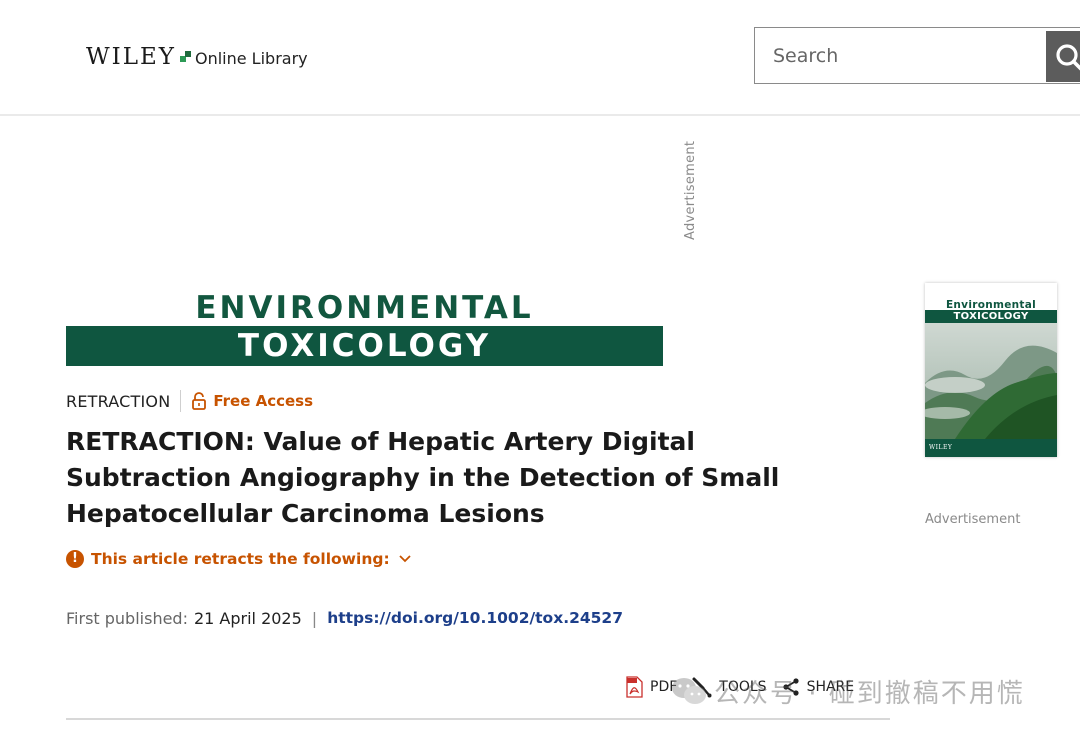 This screenshot has width=1080, height=734. Describe the element at coordinates (251, 58) in the screenshot. I see `logo-online-library-text: Online Library` at that location.